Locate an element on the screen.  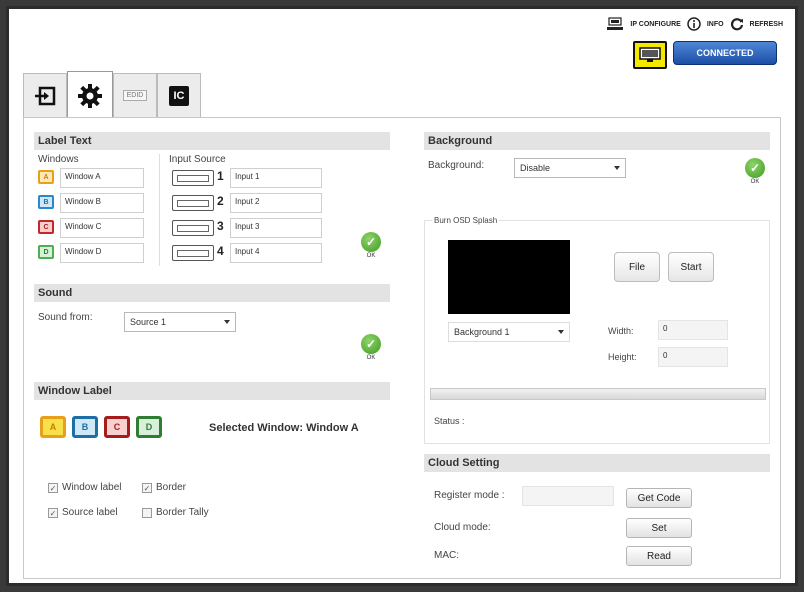
splash-background-select: Background 1 is located at coordinates (509, 332).